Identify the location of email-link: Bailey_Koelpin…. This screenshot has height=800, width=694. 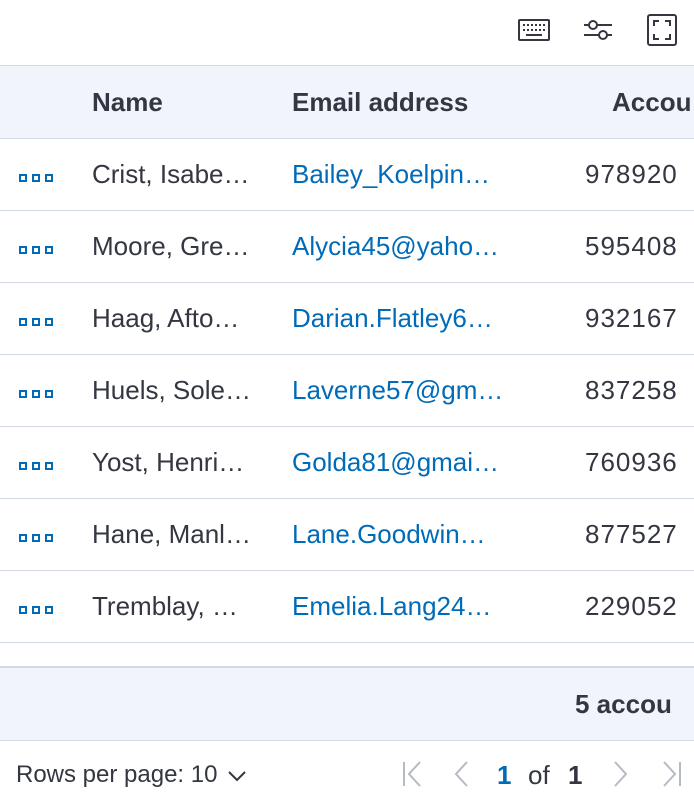
(410, 174).